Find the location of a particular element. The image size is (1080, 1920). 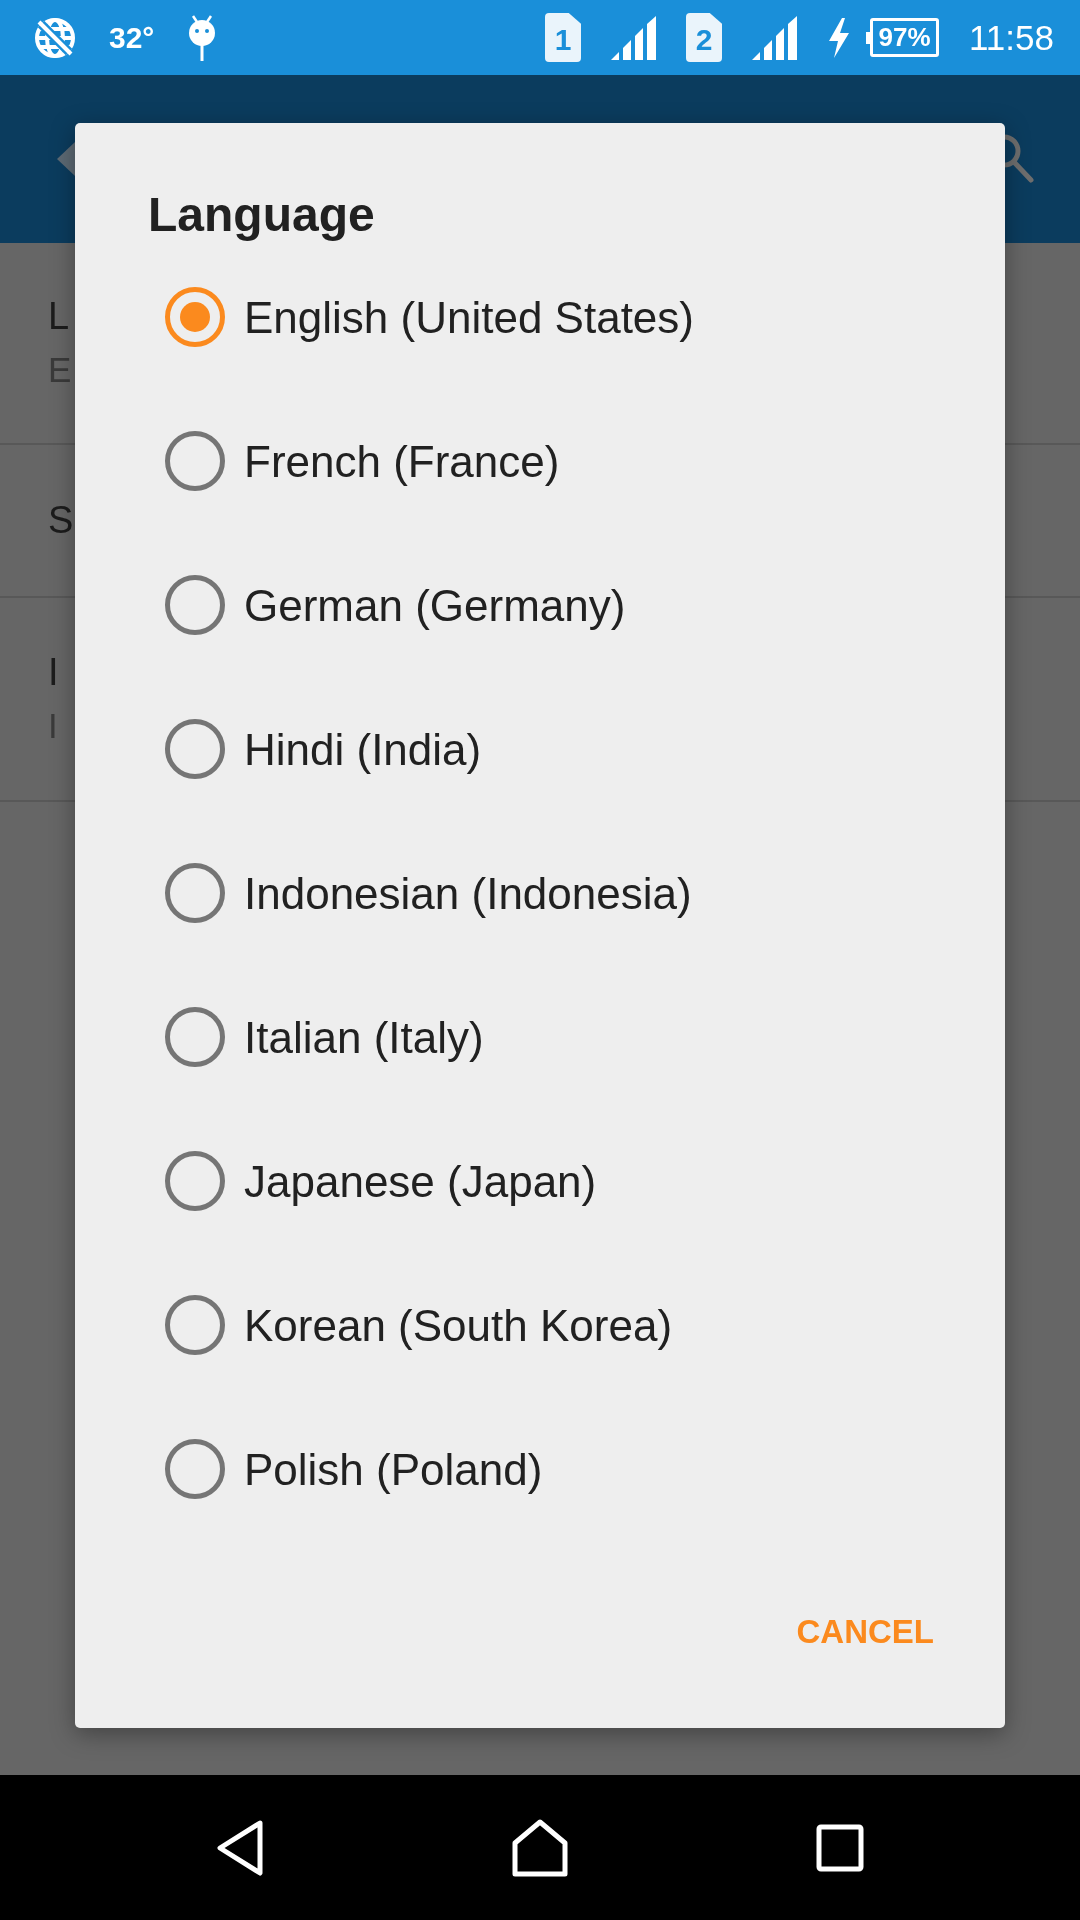

search-icon is located at coordinates (1019, 159).